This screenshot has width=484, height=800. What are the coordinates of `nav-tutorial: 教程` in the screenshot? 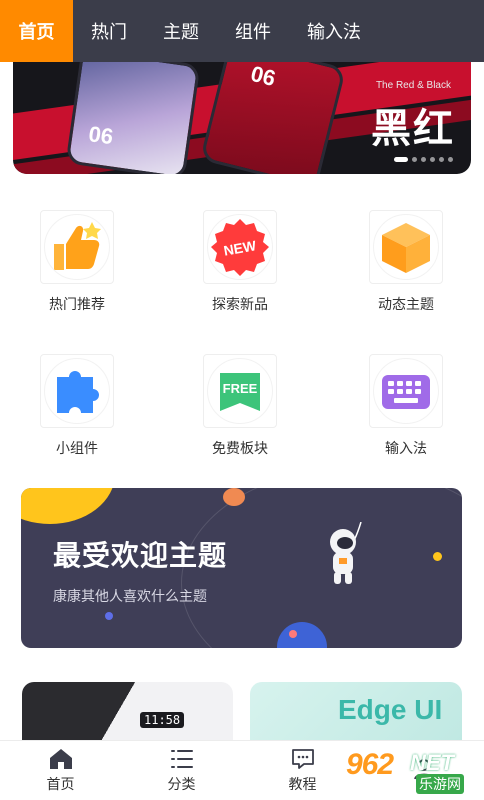 It's located at (302, 770).